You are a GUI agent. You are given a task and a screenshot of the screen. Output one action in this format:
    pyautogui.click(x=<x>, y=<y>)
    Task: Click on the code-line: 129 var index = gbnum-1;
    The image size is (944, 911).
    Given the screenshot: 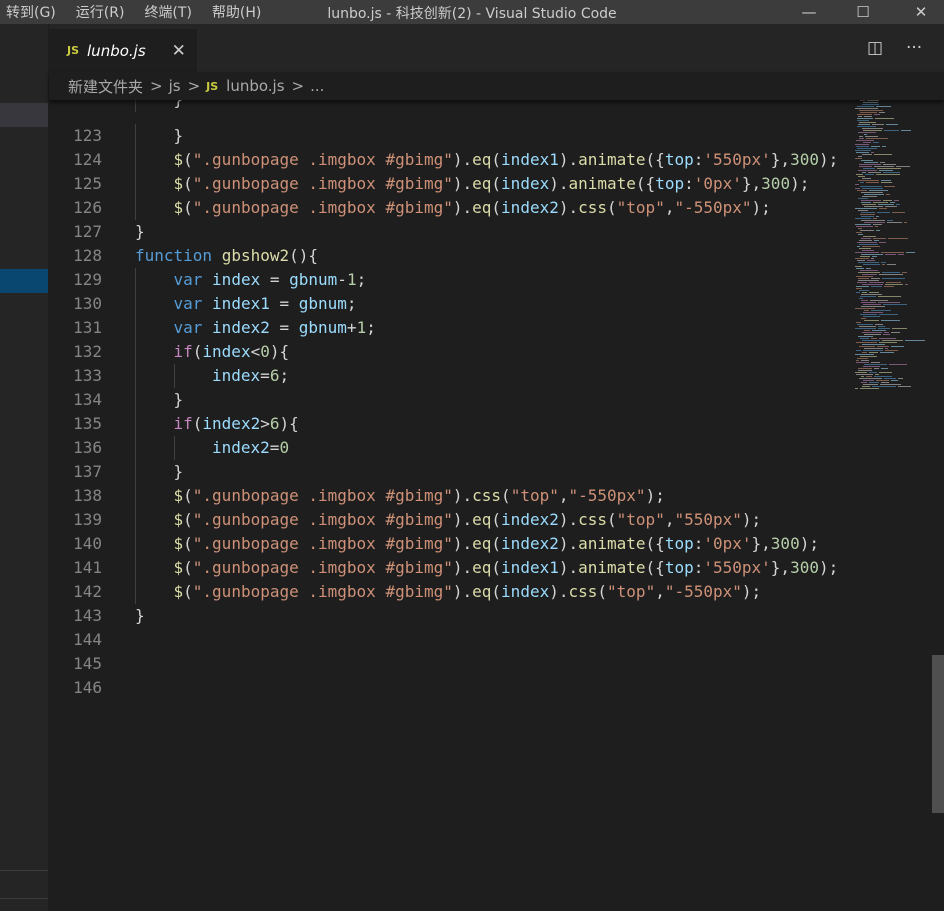 What is the action you would take?
    pyautogui.click(x=449, y=280)
    